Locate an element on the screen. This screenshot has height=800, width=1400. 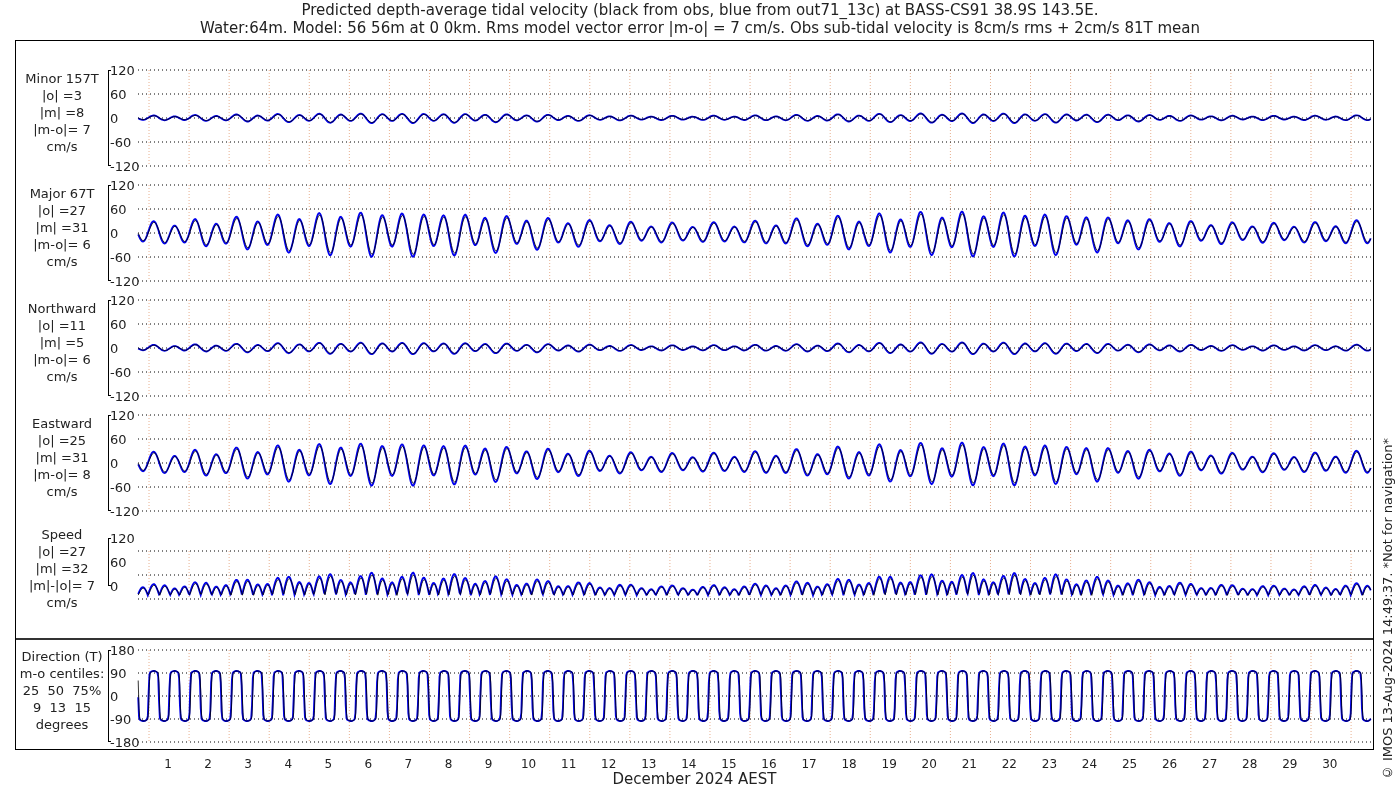
x-tick-label: 1 is located at coordinates (168, 764).